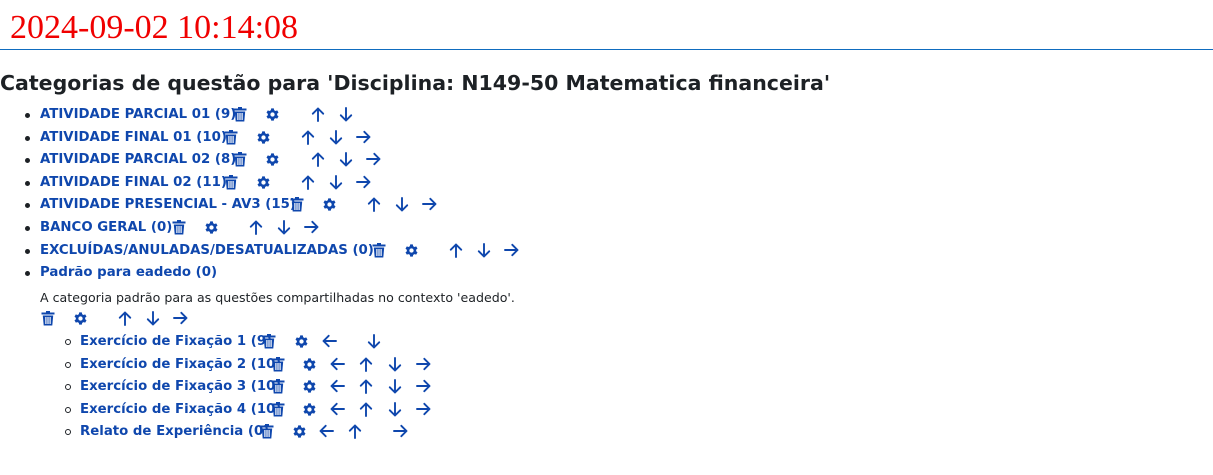  Describe the element at coordinates (106, 228) in the screenshot. I see `category-link: BANCO GERAL (0)` at that location.